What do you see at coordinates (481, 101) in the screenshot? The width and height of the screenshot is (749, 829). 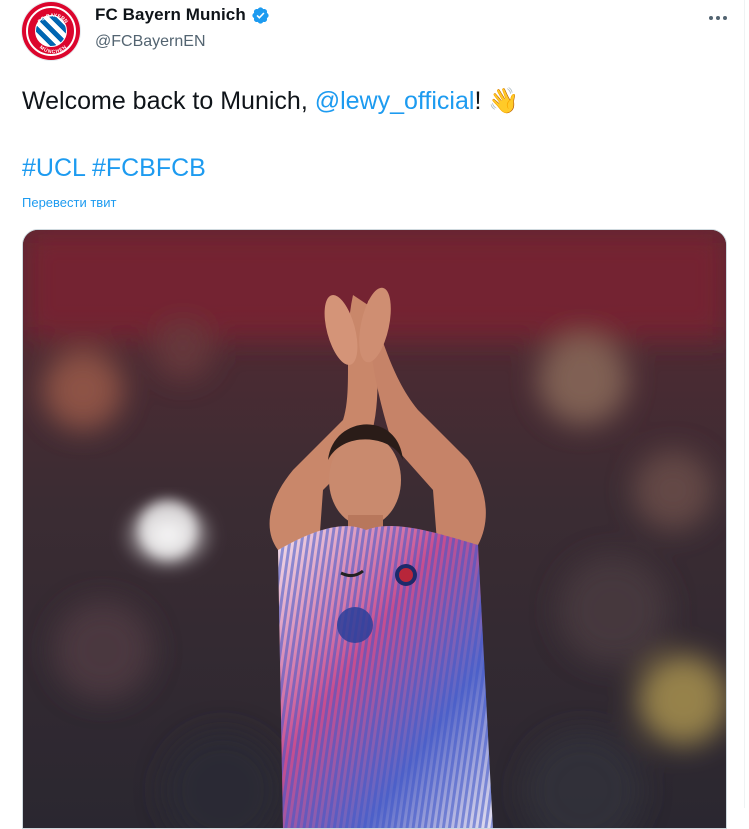 I see `tweet-text-end: !` at bounding box center [481, 101].